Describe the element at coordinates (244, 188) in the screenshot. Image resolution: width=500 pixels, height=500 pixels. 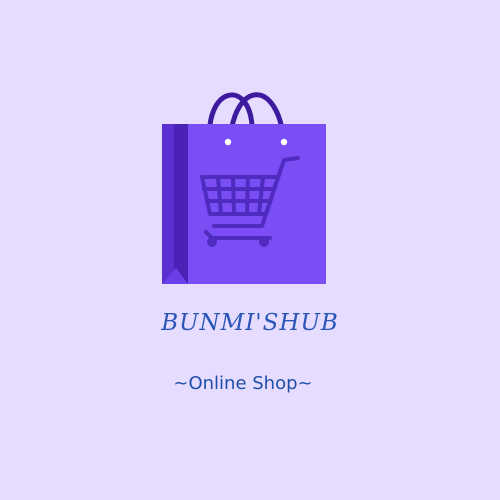
I see `shopping-bag-icon` at that location.